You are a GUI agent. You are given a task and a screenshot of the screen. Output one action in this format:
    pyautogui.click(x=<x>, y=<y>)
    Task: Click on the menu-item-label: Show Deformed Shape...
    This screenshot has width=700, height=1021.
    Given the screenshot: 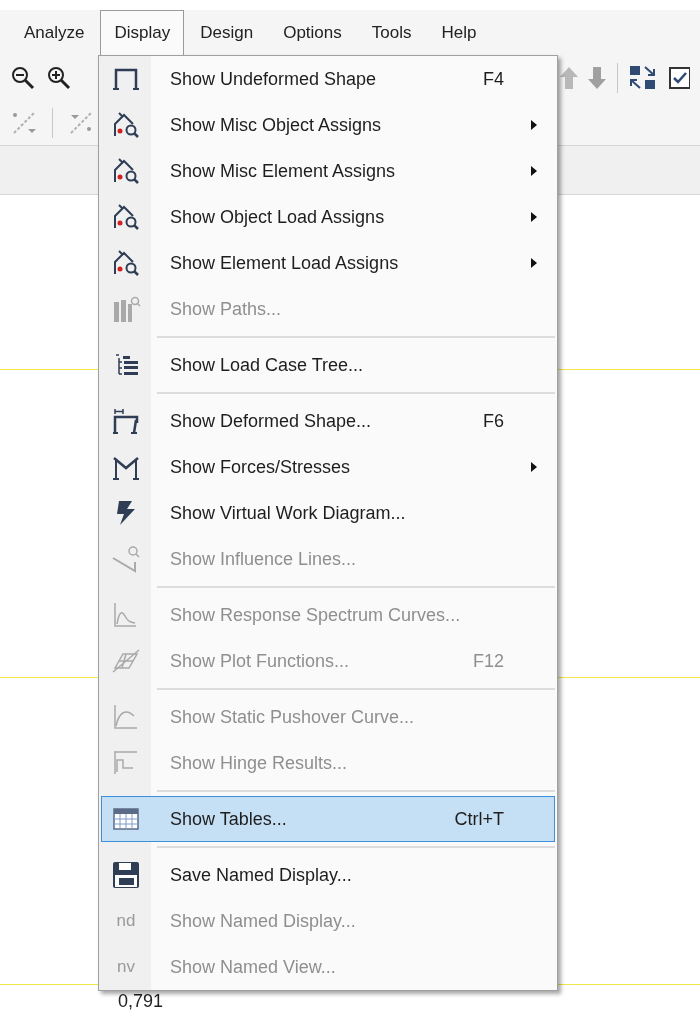 What is the action you would take?
    pyautogui.click(x=271, y=421)
    